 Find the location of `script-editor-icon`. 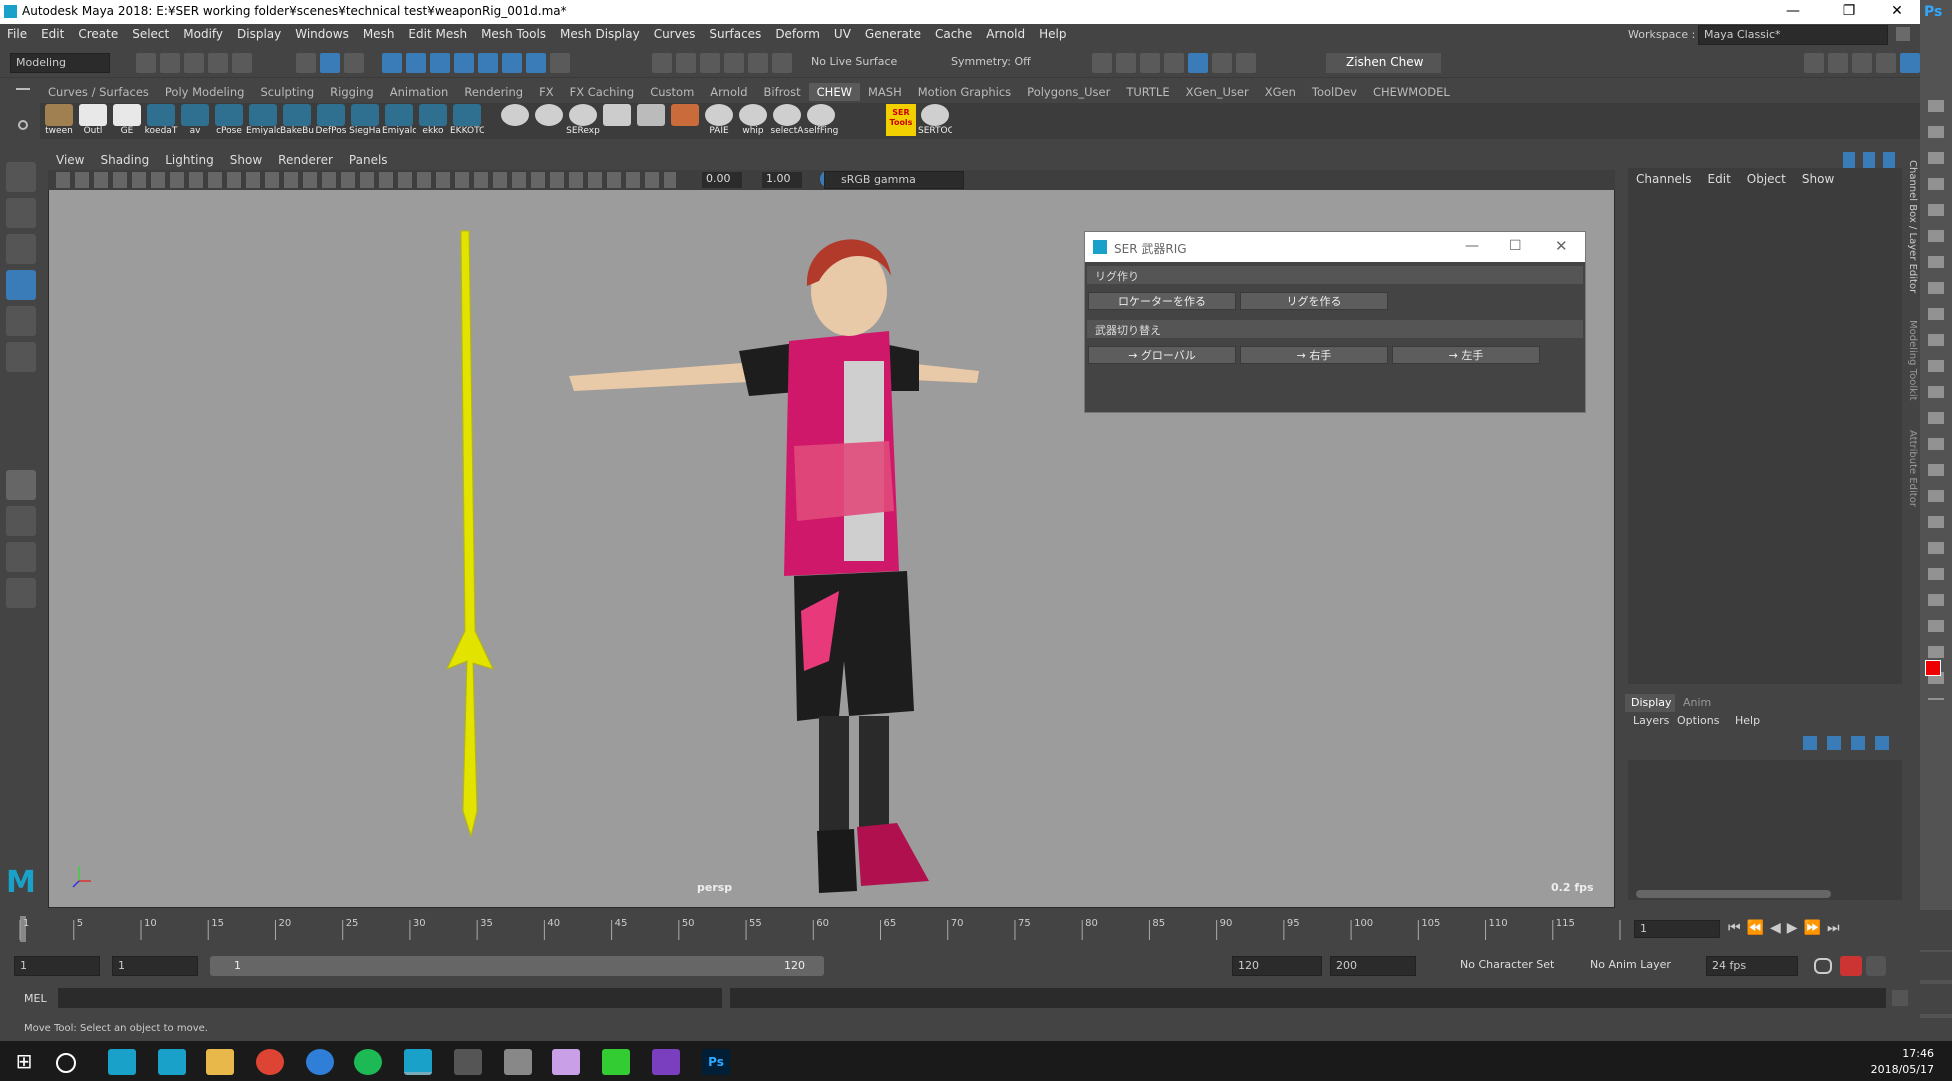

script-editor-icon is located at coordinates (1900, 998).